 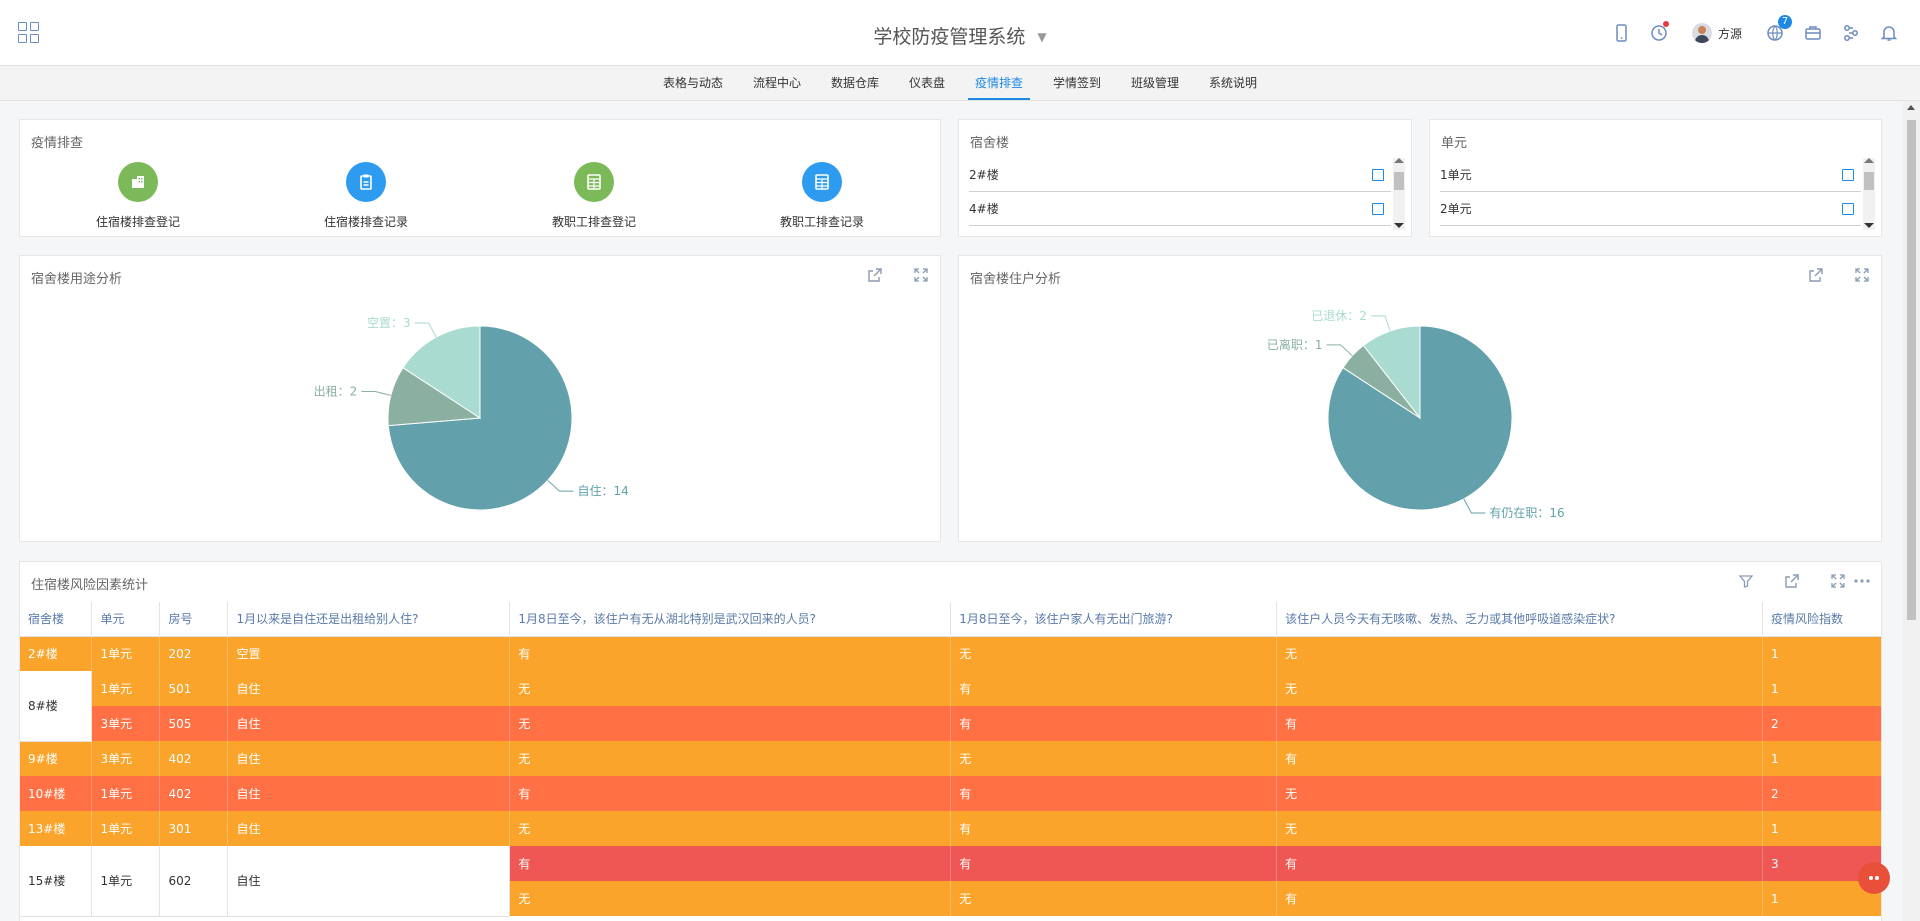 I want to click on cell-building: 8#楼, so click(x=56, y=706).